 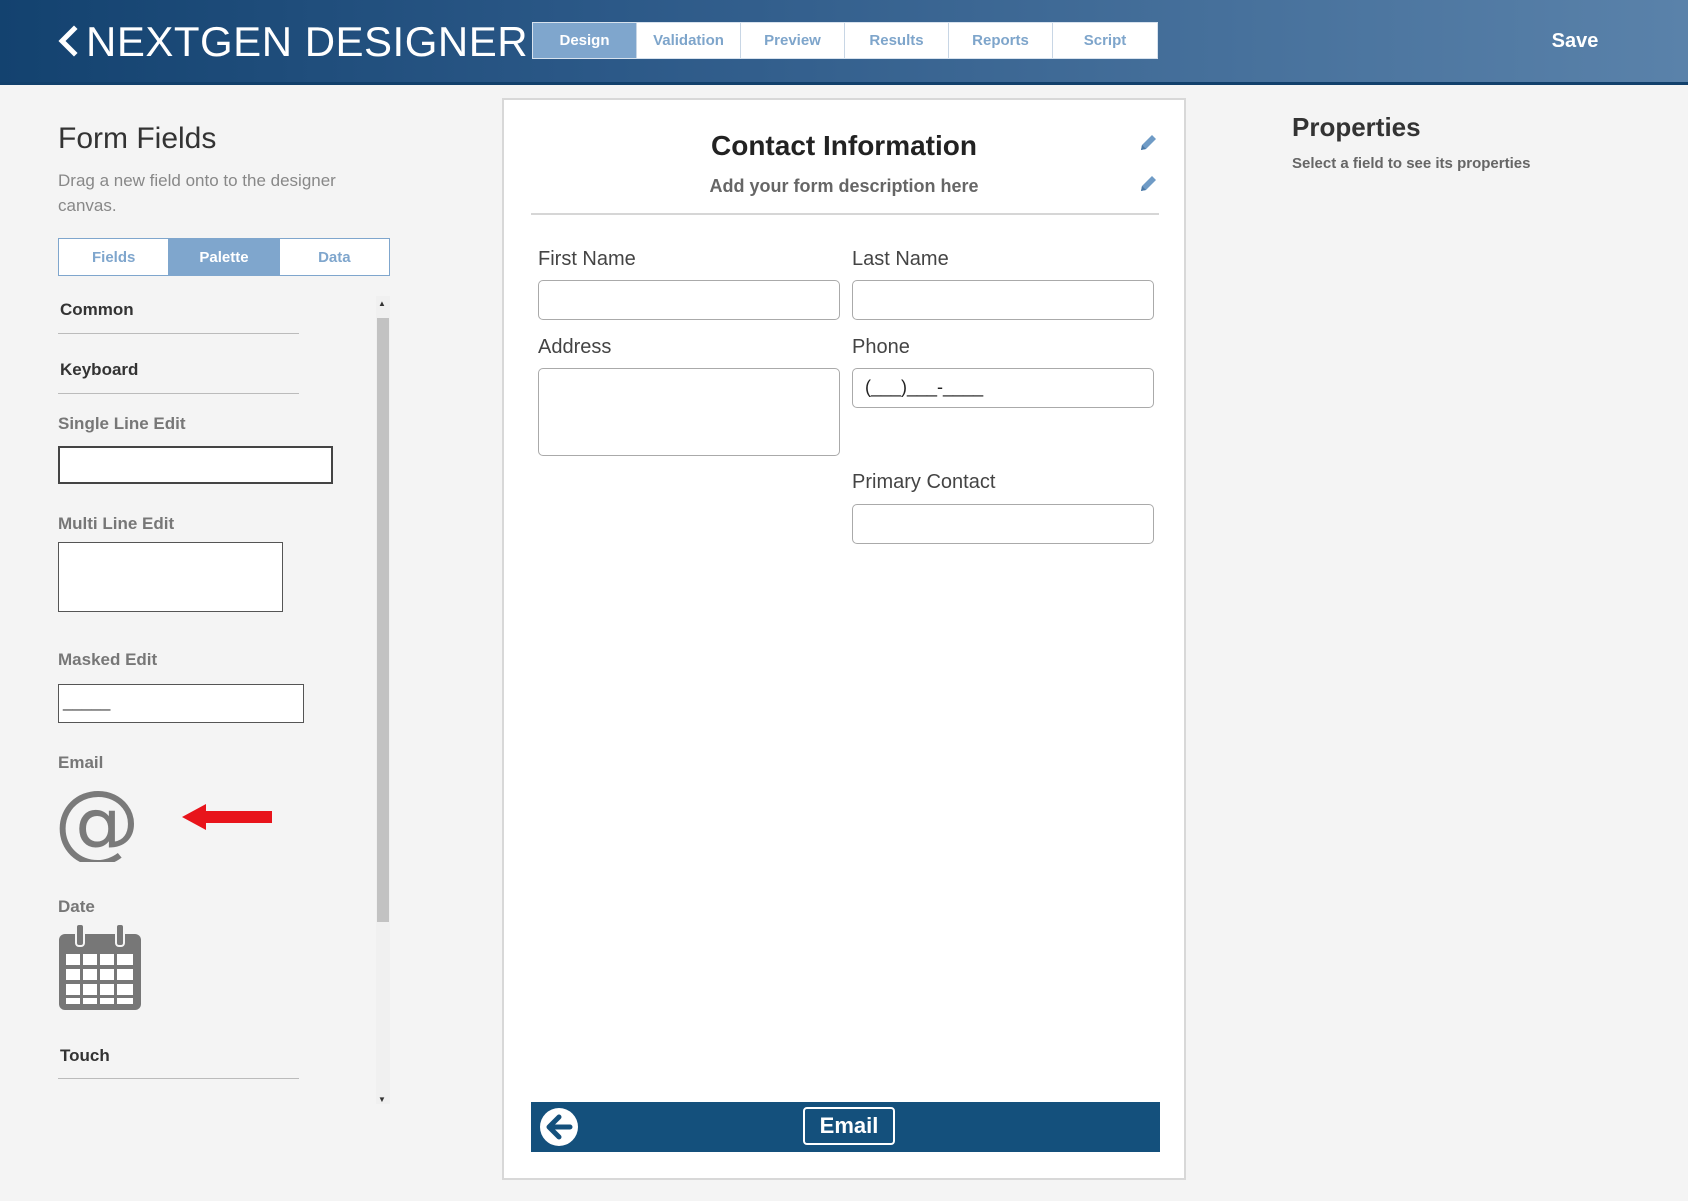 What do you see at coordinates (900, 259) in the screenshot?
I see `last-name-label: Last Name` at bounding box center [900, 259].